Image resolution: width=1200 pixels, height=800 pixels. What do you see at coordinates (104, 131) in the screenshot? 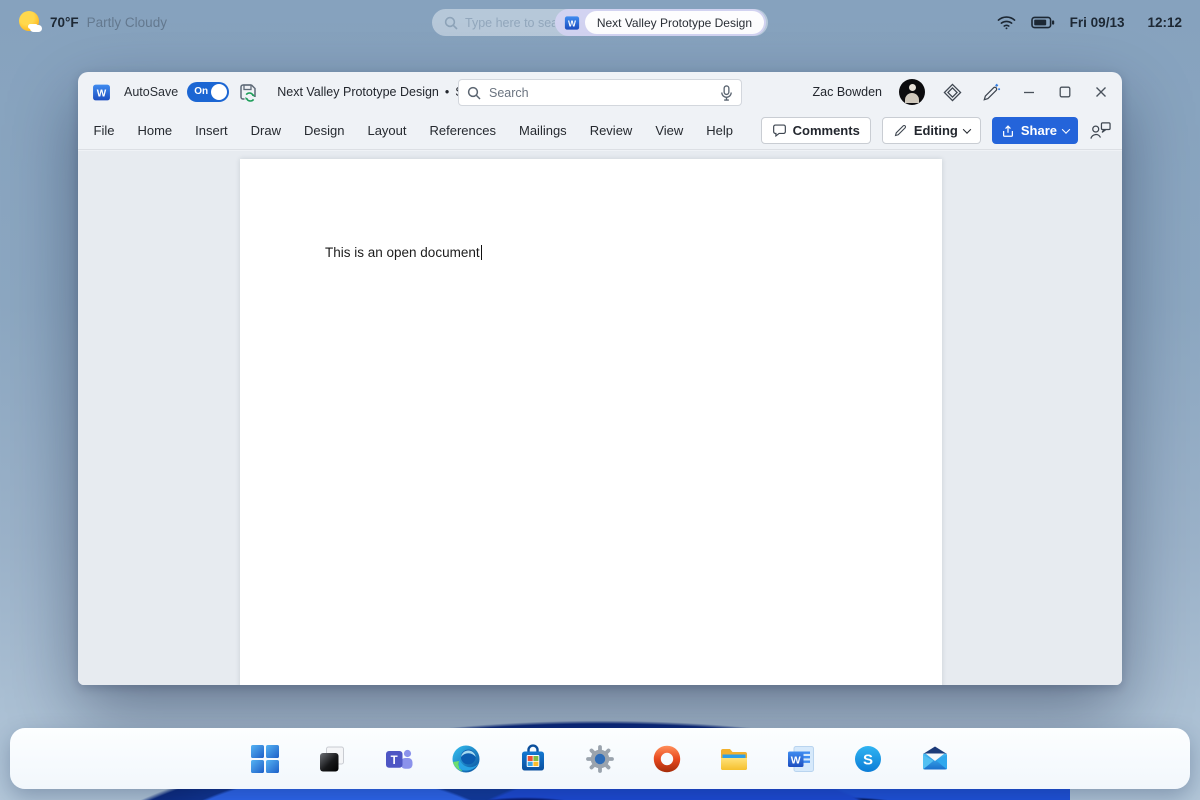
I see `tab-file: File` at bounding box center [104, 131].